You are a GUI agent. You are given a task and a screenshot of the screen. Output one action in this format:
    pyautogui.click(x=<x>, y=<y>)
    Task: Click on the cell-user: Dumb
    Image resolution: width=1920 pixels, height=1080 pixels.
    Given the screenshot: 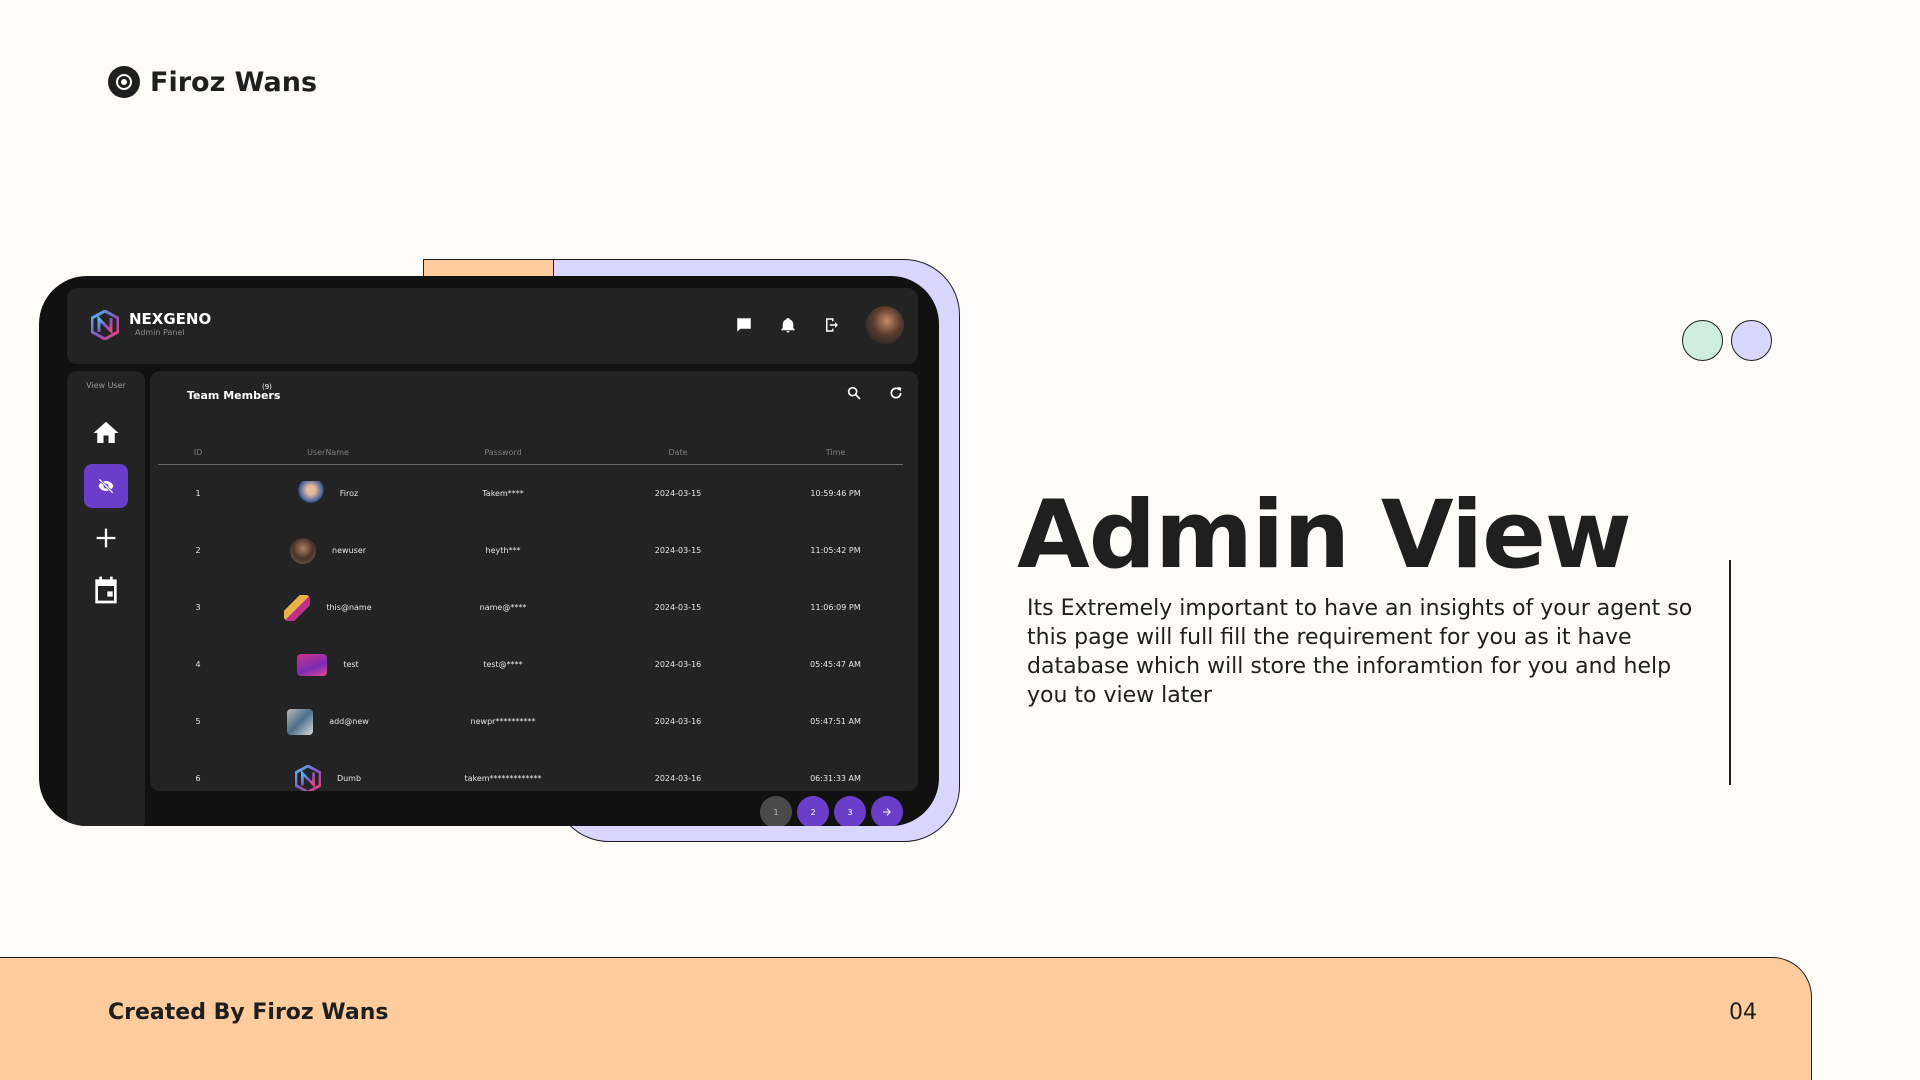 What is the action you would take?
    pyautogui.click(x=328, y=777)
    